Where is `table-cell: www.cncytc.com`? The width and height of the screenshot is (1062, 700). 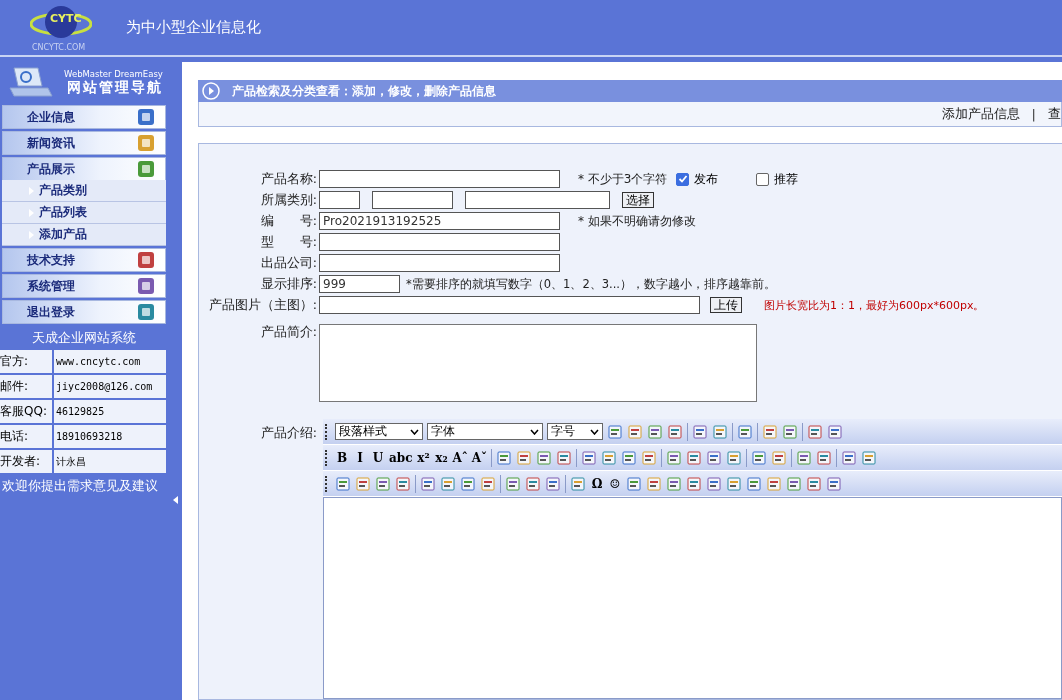 table-cell: www.cncytc.com is located at coordinates (110, 361).